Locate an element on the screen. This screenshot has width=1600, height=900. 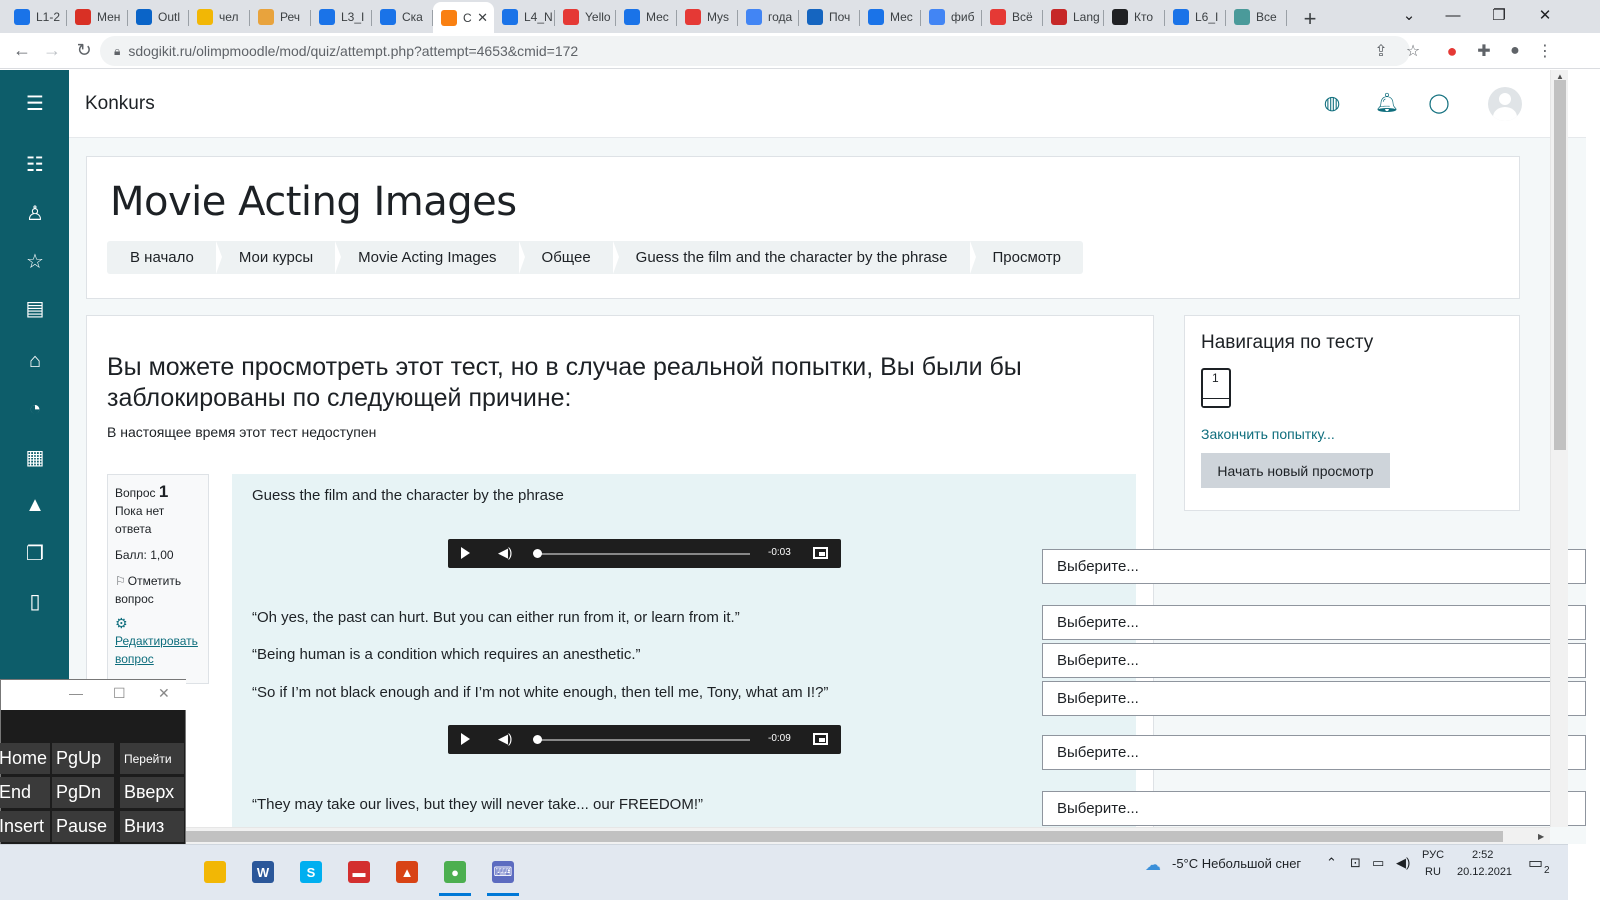
language-indicator-bottom: RU is located at coordinates (1433, 872).